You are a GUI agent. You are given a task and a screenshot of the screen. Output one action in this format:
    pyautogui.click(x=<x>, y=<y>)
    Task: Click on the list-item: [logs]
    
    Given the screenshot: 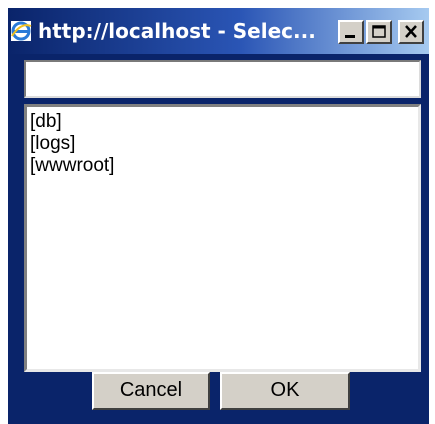 What is the action you would take?
    pyautogui.click(x=224, y=144)
    